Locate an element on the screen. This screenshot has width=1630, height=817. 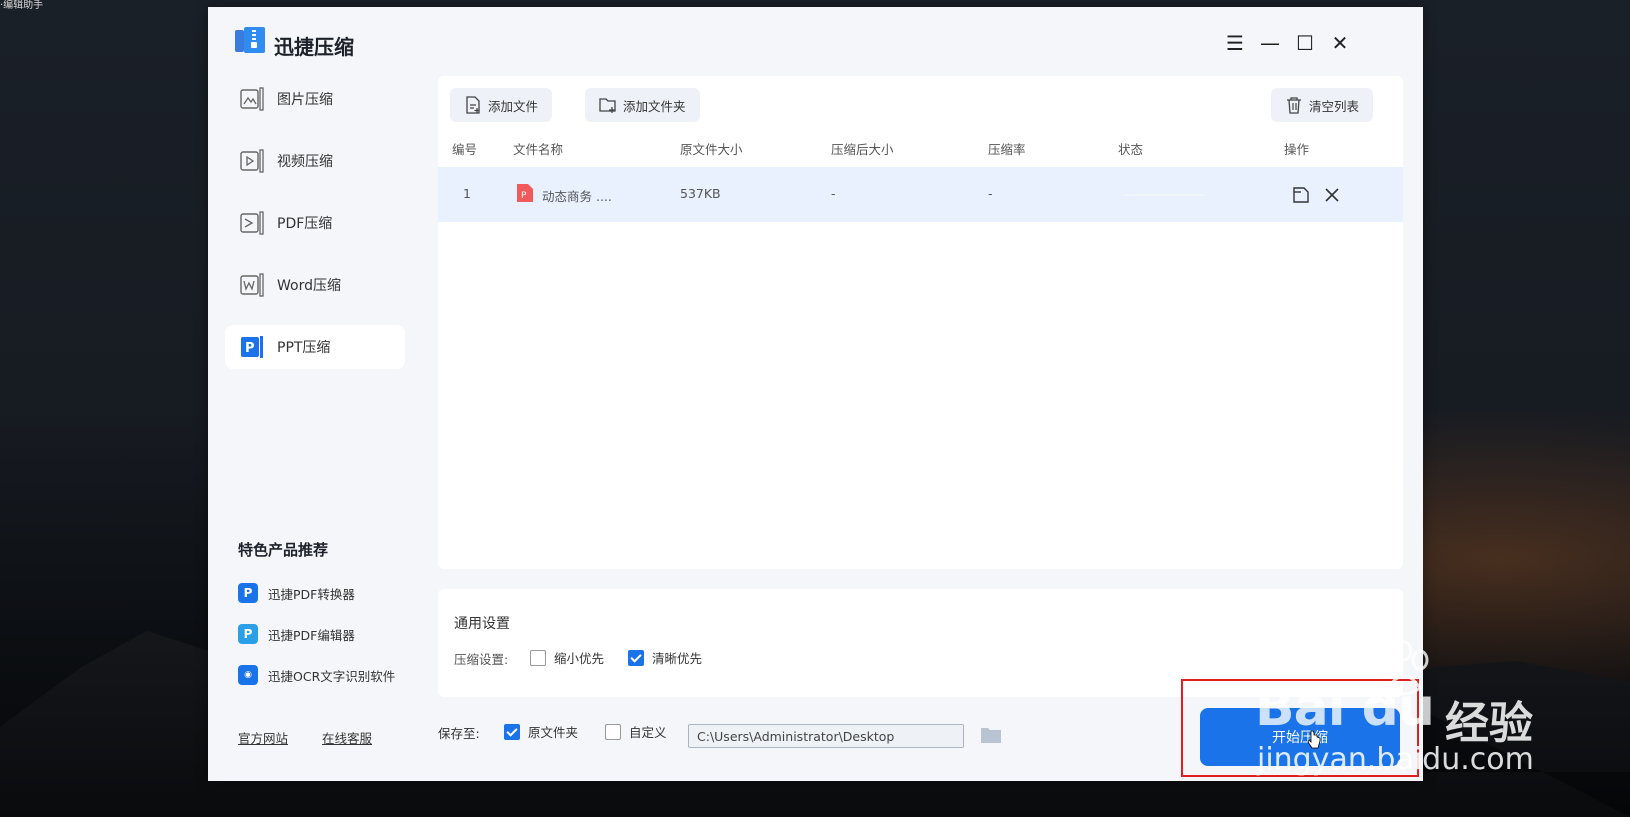
row-original-size: 537KB is located at coordinates (700, 193).